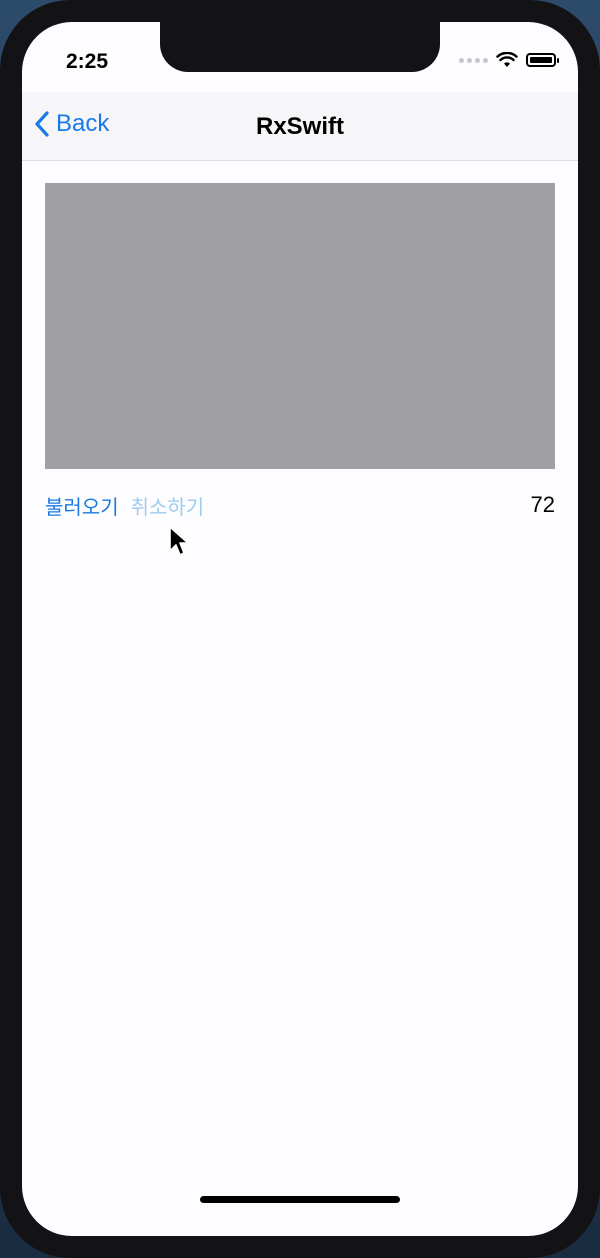 Image resolution: width=600 pixels, height=1258 pixels. I want to click on cancel-button: 취소하기, so click(168, 505).